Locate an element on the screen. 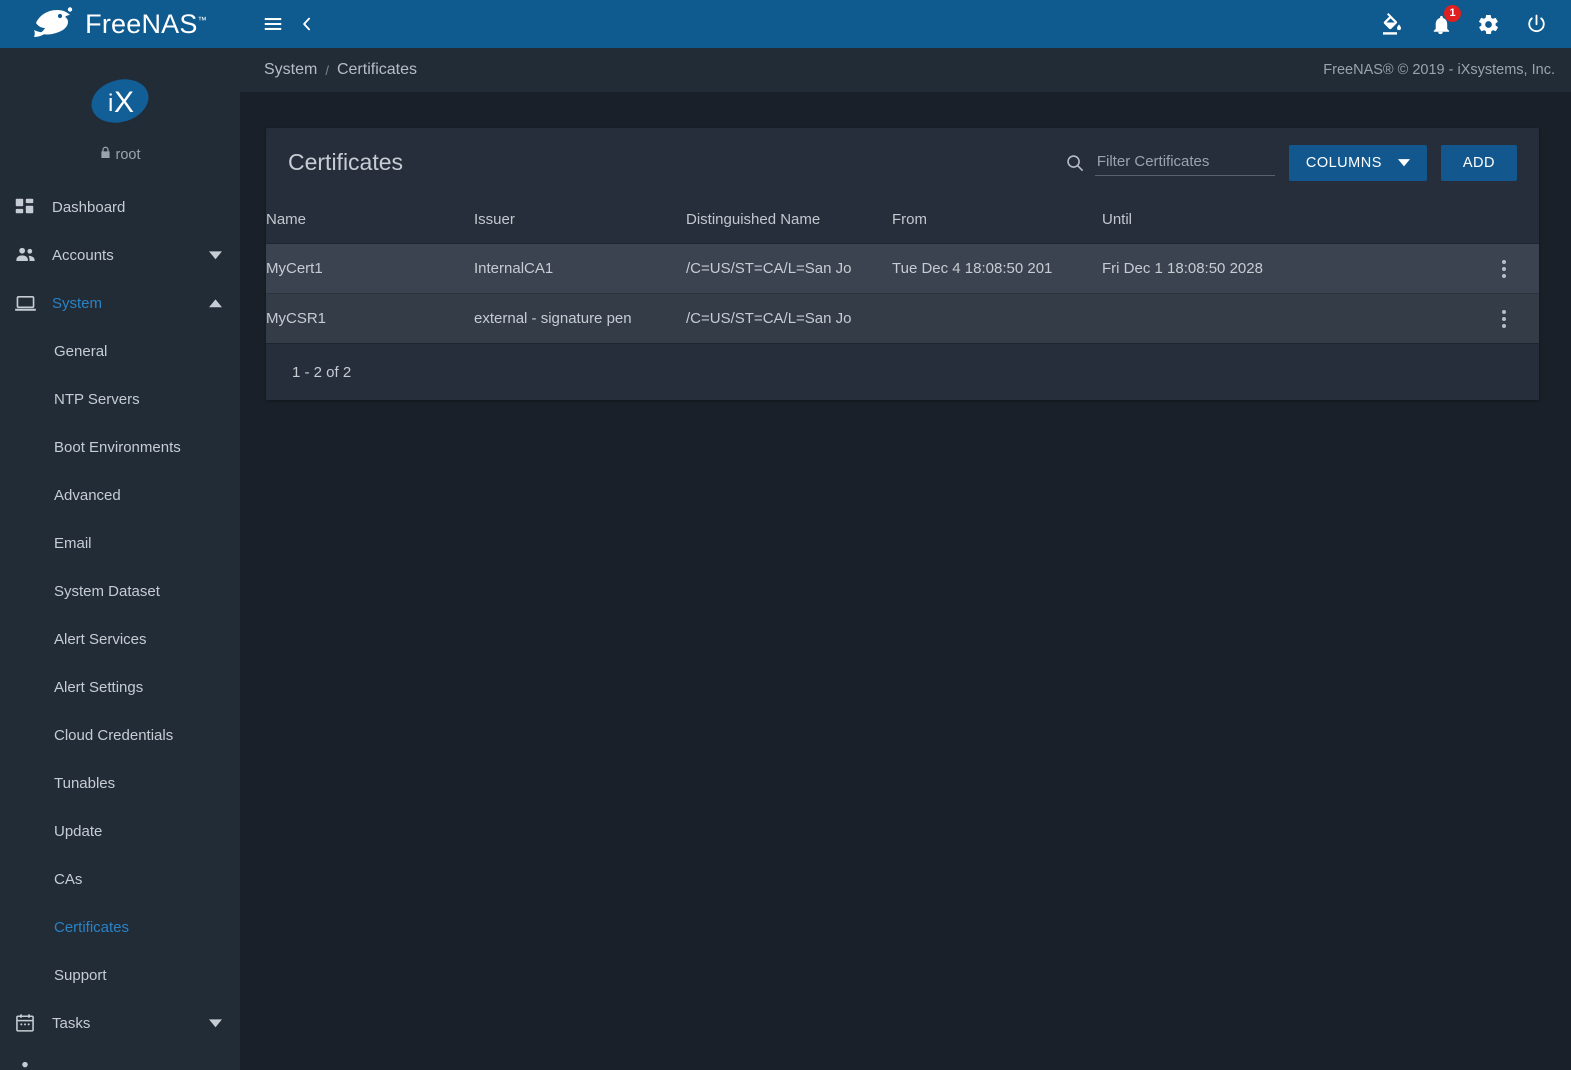 Image resolution: width=1571 pixels, height=1070 pixels. sidebar-item-next-partial is located at coordinates (120, 1058).